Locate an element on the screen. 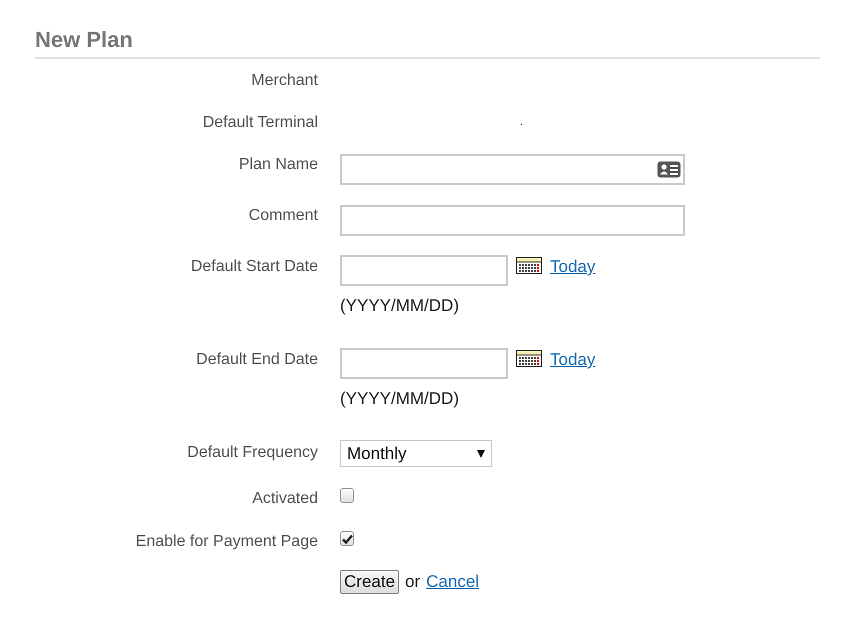 The image size is (862, 622). check-icon is located at coordinates (347, 539).